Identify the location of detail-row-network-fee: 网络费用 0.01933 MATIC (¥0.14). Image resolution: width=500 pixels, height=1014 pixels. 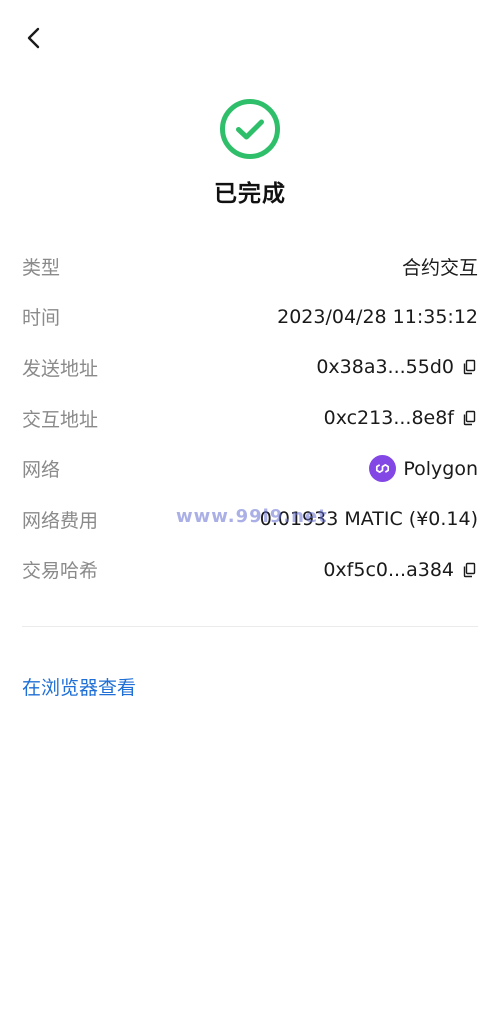
(250, 519).